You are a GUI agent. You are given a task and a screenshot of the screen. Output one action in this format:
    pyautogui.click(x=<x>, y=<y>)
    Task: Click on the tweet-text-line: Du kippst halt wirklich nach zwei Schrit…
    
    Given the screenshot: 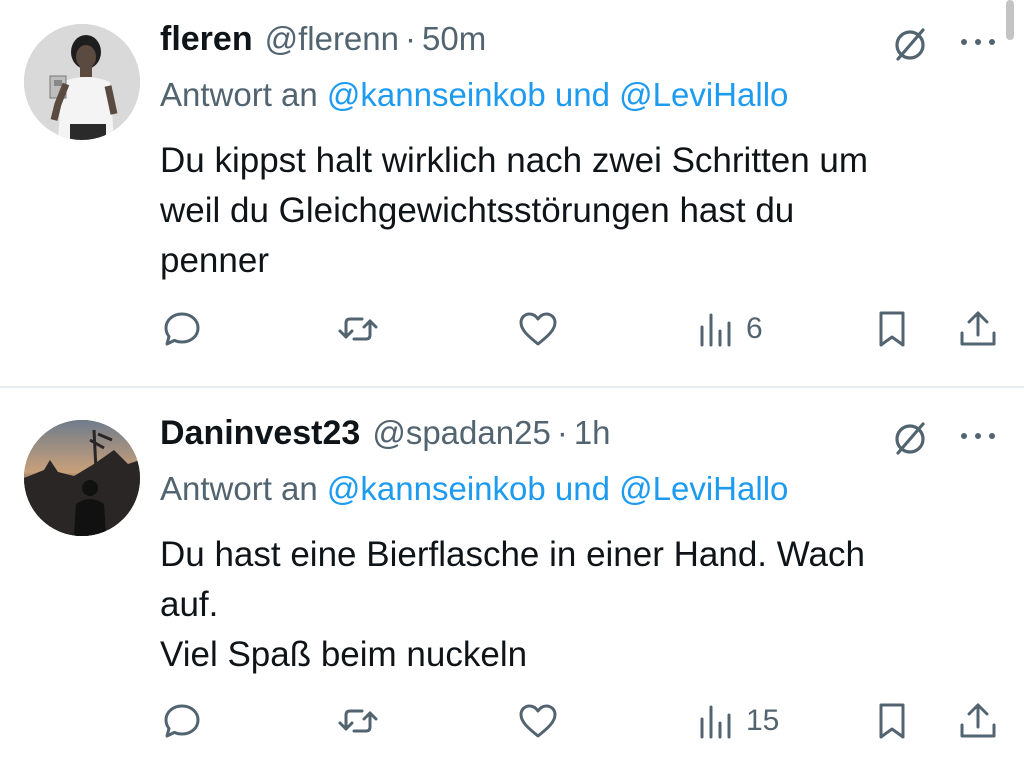 What is the action you would take?
    pyautogui.click(x=514, y=160)
    